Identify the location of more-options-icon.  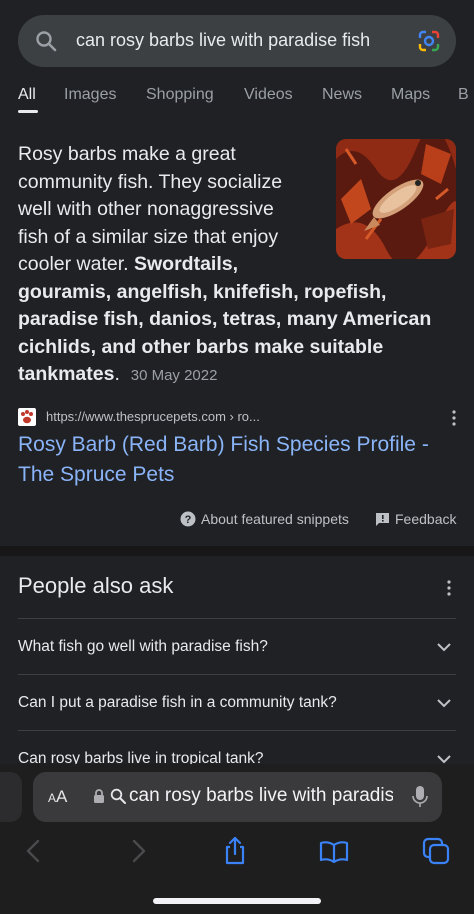
(454, 418).